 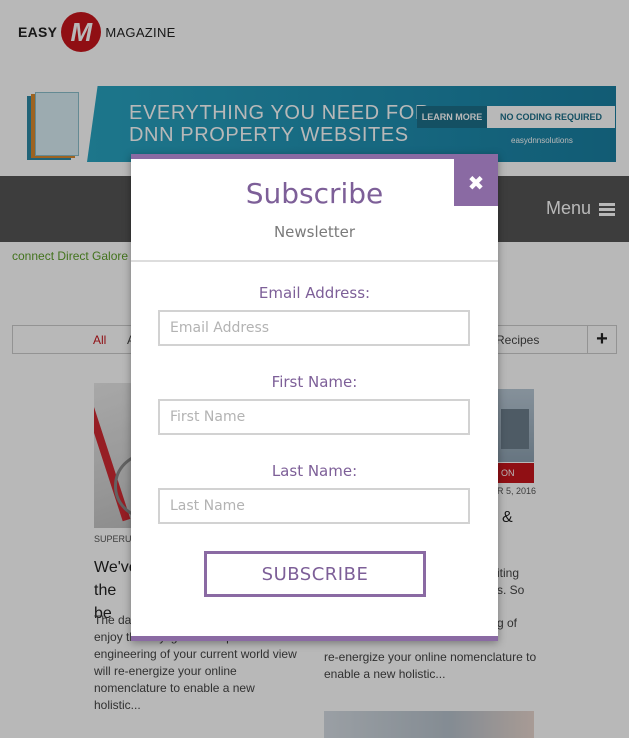 What do you see at coordinates (314, 232) in the screenshot?
I see `modal-subtitle: Newsletter` at bounding box center [314, 232].